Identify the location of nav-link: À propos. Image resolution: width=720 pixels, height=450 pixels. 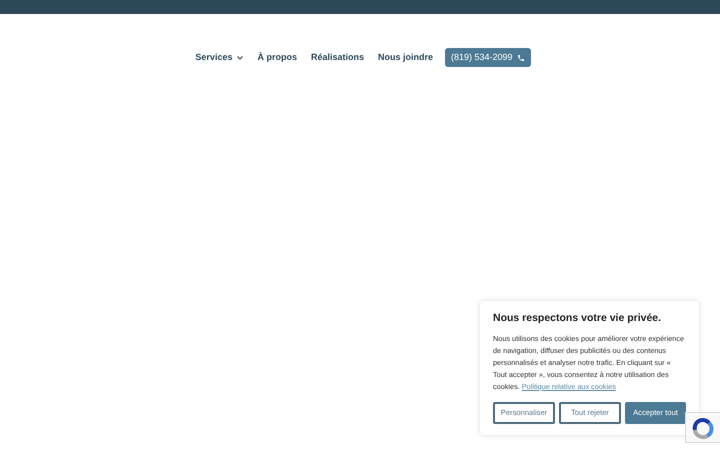
(277, 57).